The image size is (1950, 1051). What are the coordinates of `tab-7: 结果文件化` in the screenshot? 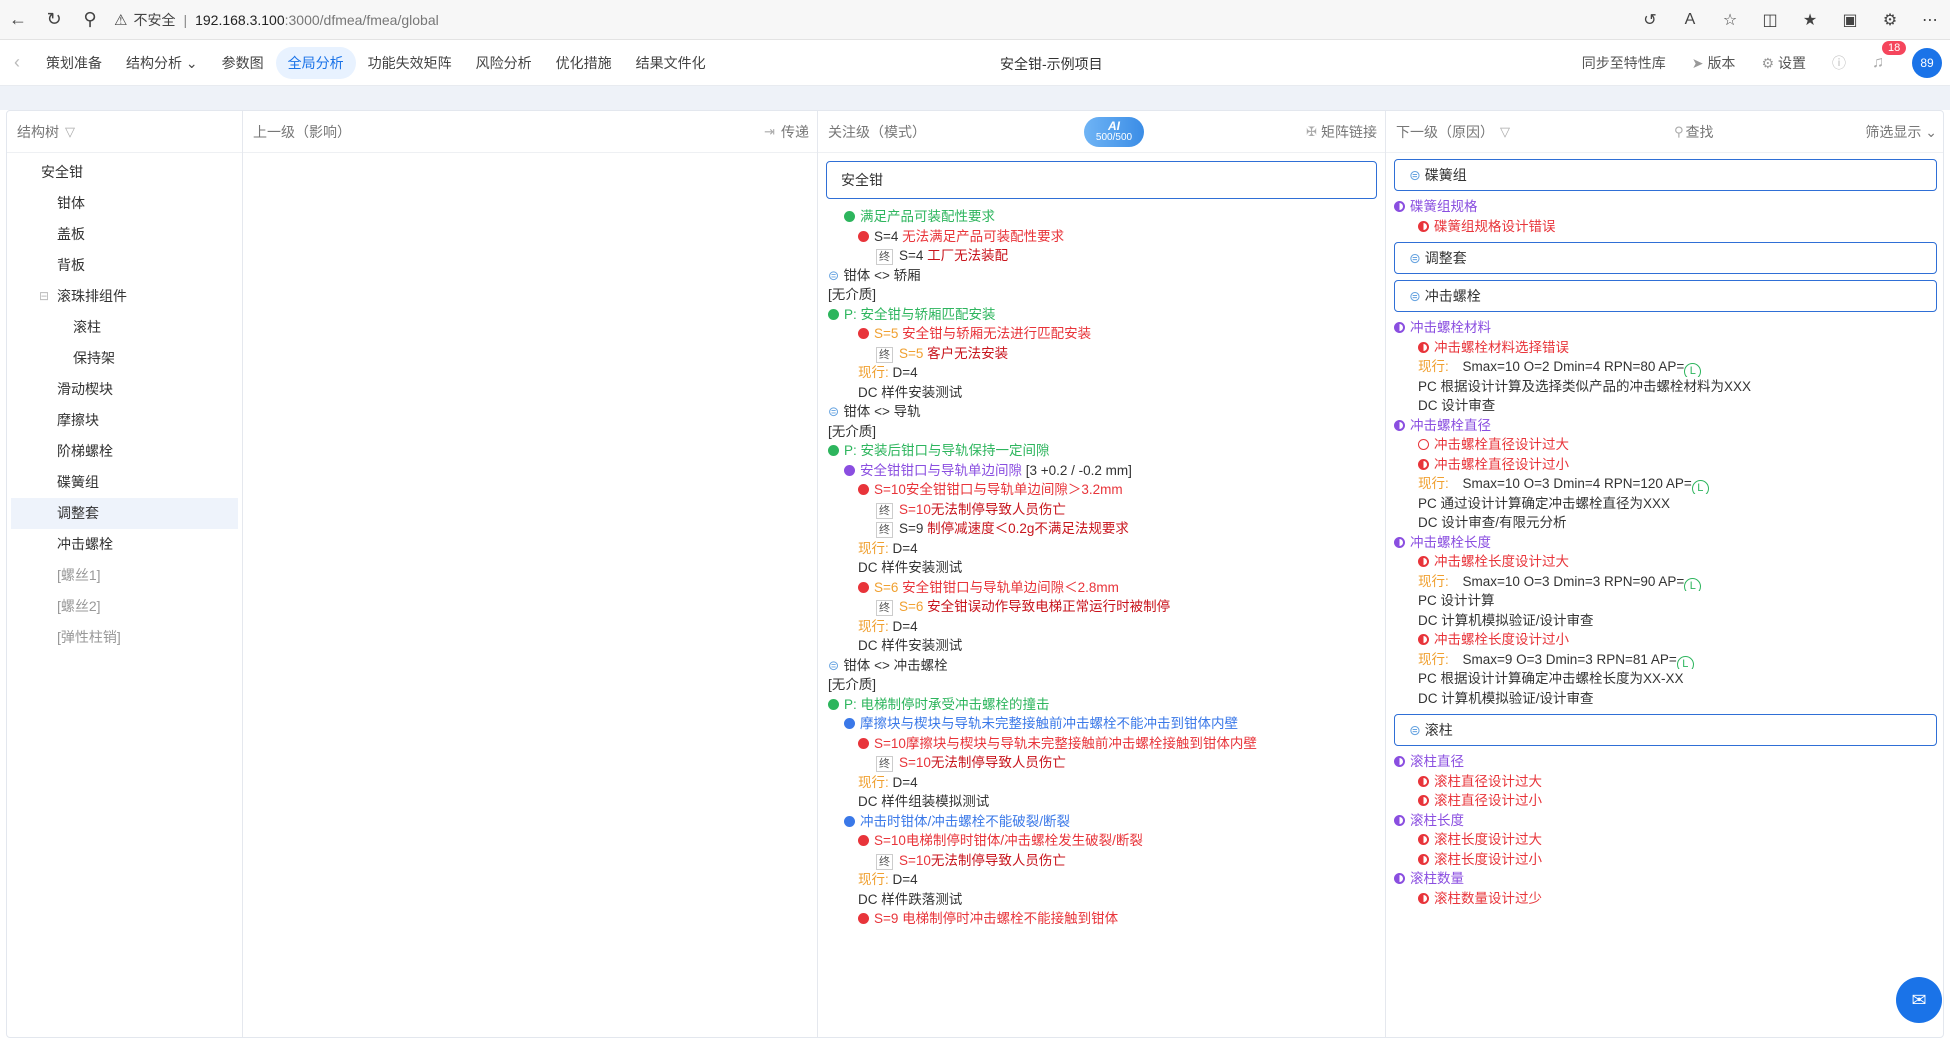 It's located at (671, 63).